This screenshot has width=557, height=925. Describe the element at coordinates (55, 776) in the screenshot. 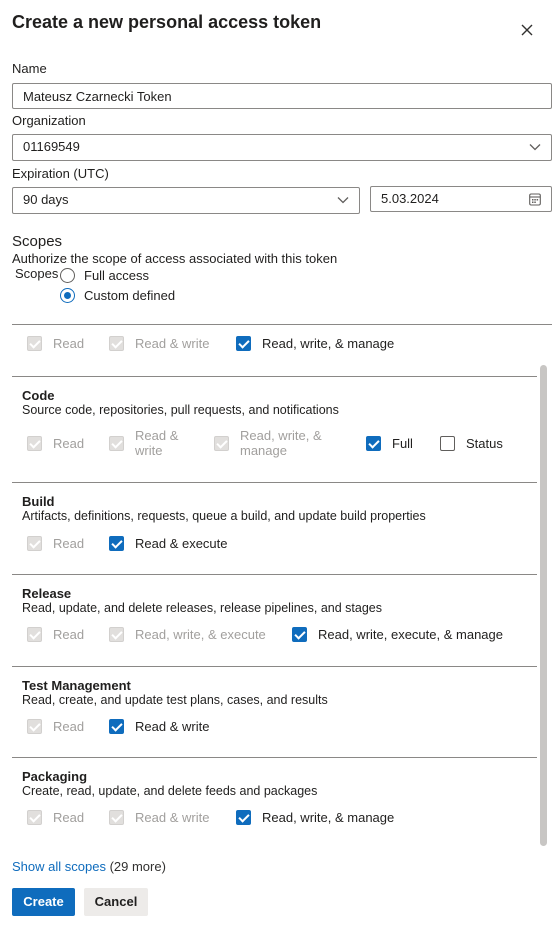

I see `group-title: Packaging` at that location.